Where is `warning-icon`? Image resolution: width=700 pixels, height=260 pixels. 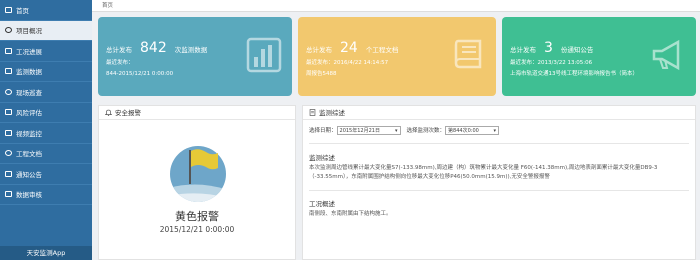
warning-icon is located at coordinates (8, 112).